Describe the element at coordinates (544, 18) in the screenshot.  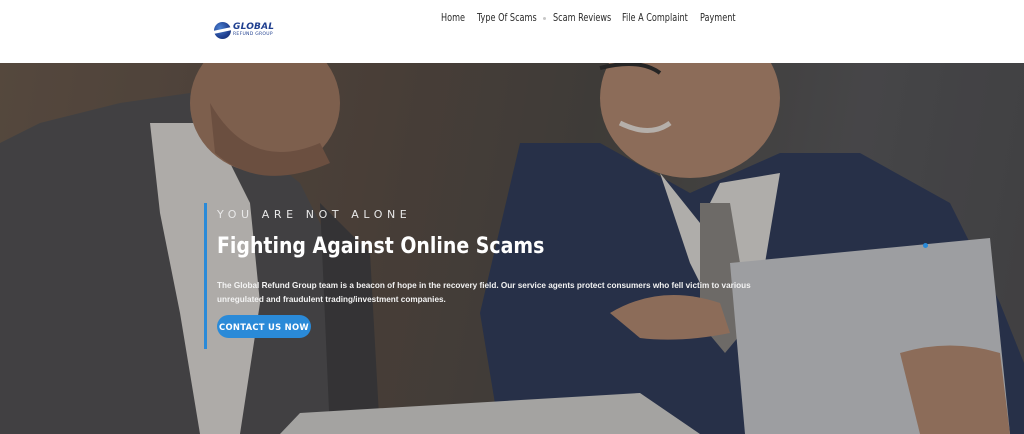
I see `dropdown-indicator-icon` at that location.